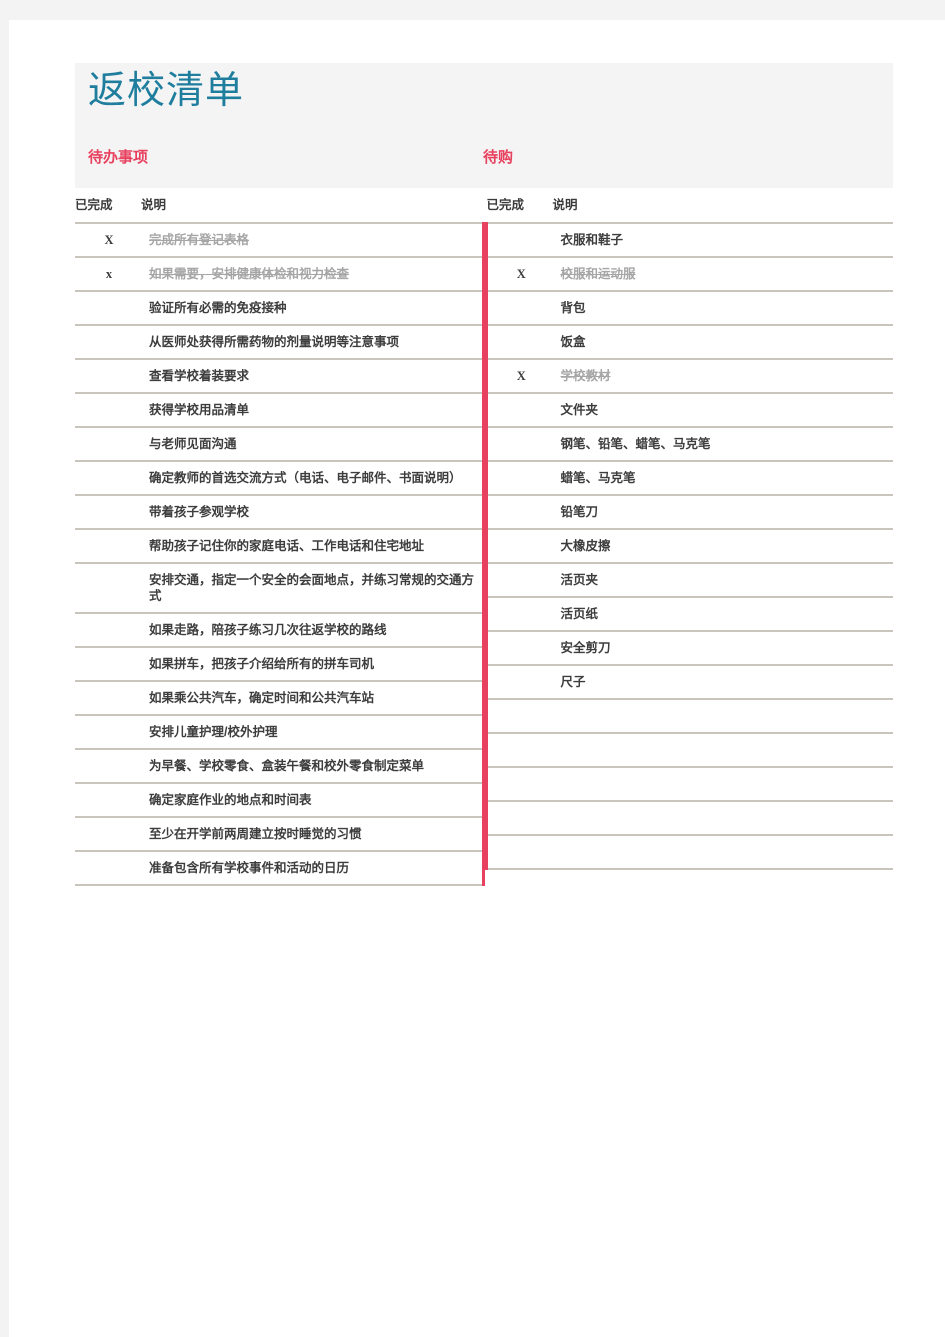 This screenshot has width=945, height=1337. I want to click on task-description-cell: 确定家庭作业的地点和时间表, so click(313, 799).